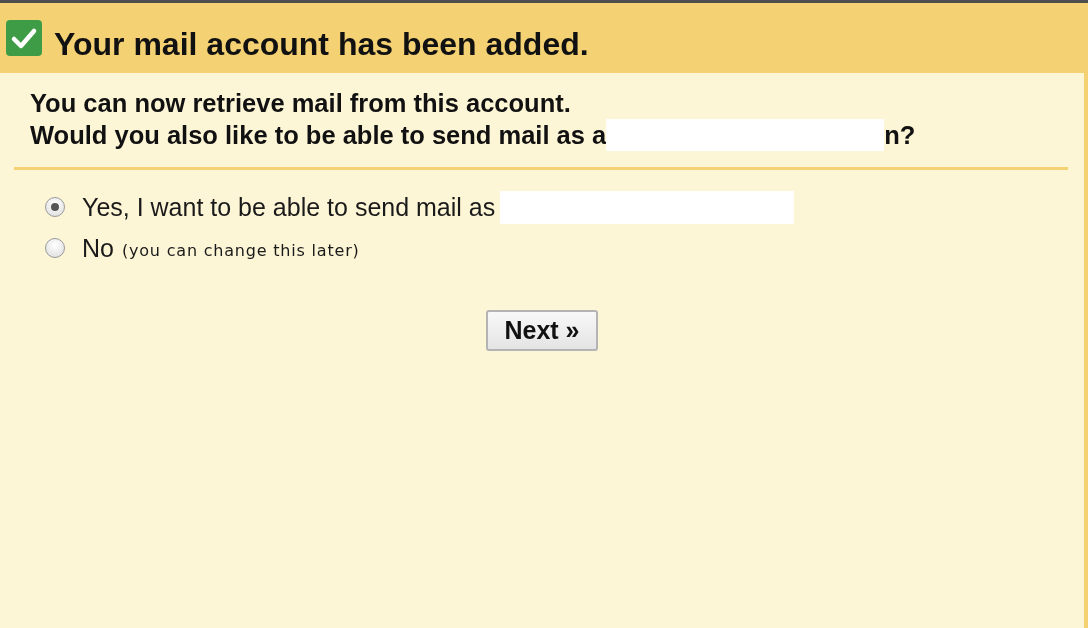 Image resolution: width=1088 pixels, height=628 pixels. What do you see at coordinates (24, 38) in the screenshot?
I see `check-icon` at bounding box center [24, 38].